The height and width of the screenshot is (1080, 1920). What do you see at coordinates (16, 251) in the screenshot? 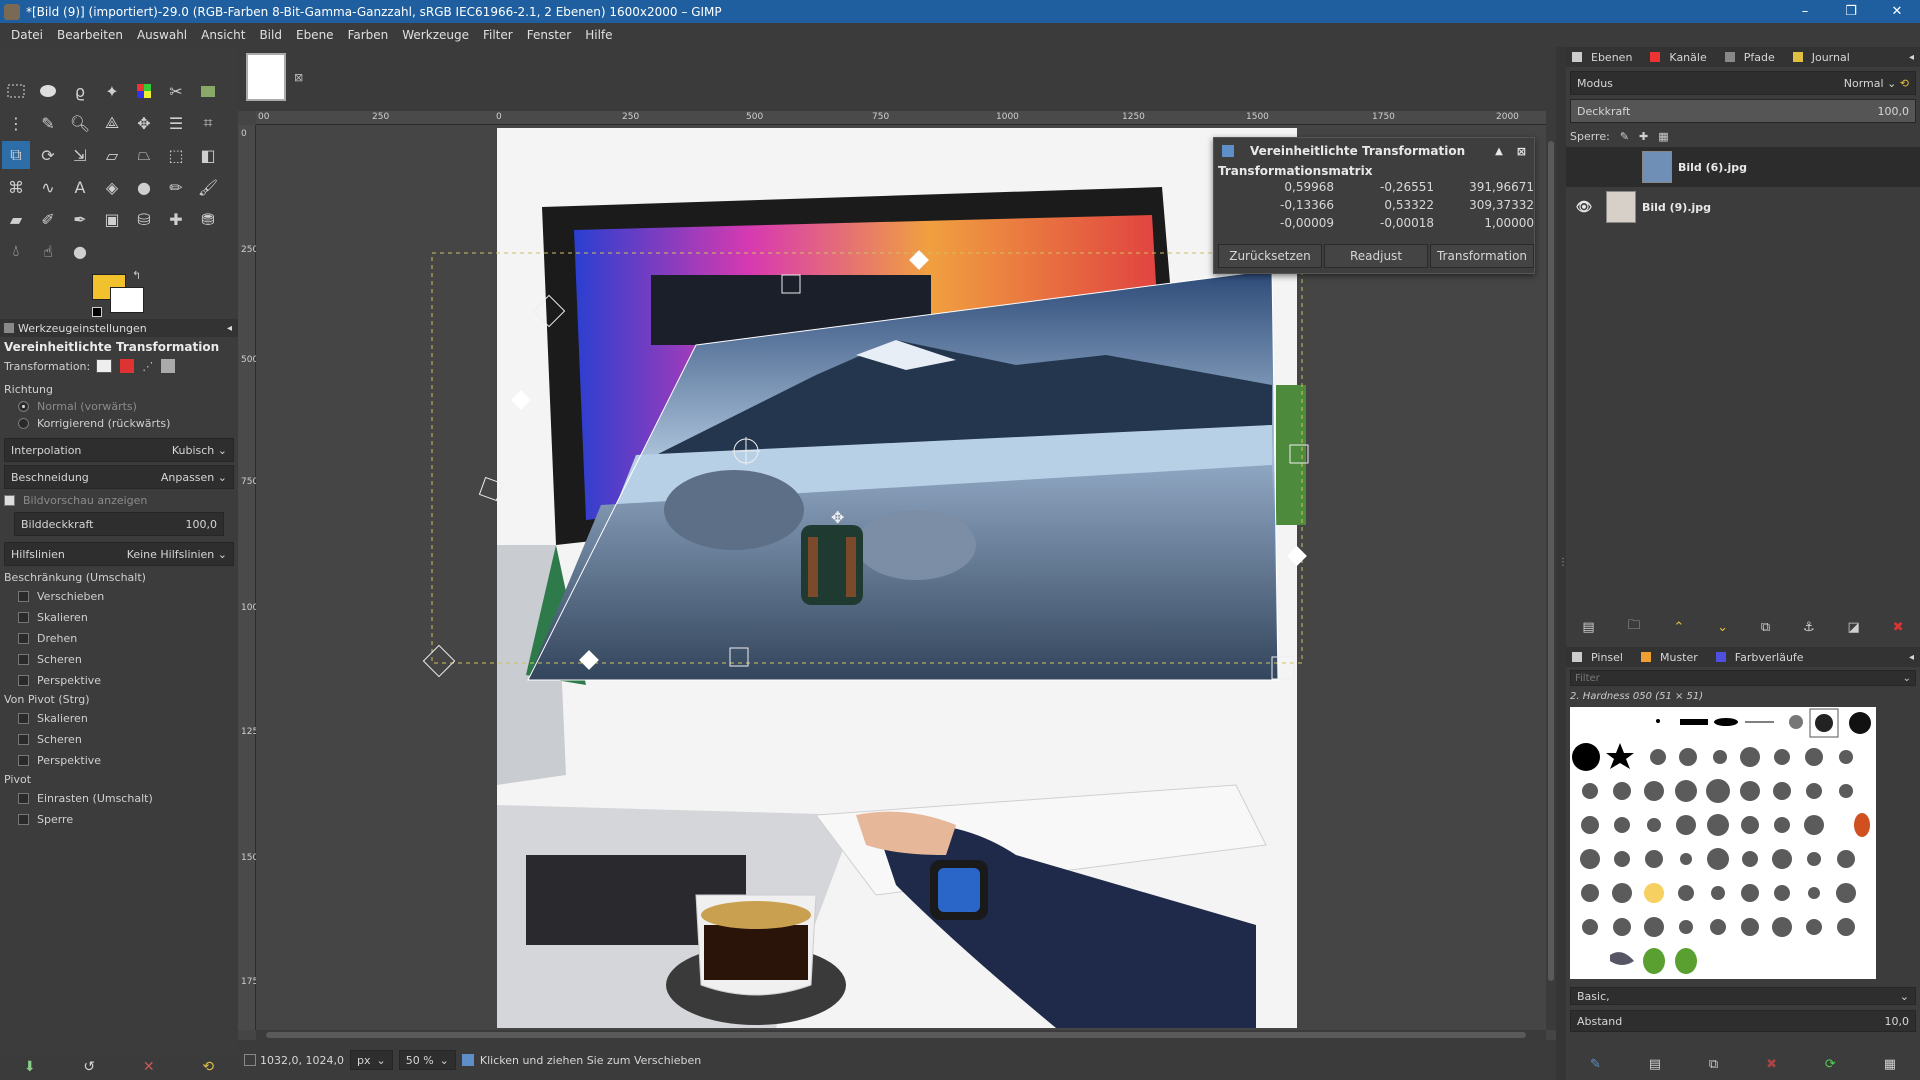
I see `blur-icon: 💧︎` at bounding box center [16, 251].